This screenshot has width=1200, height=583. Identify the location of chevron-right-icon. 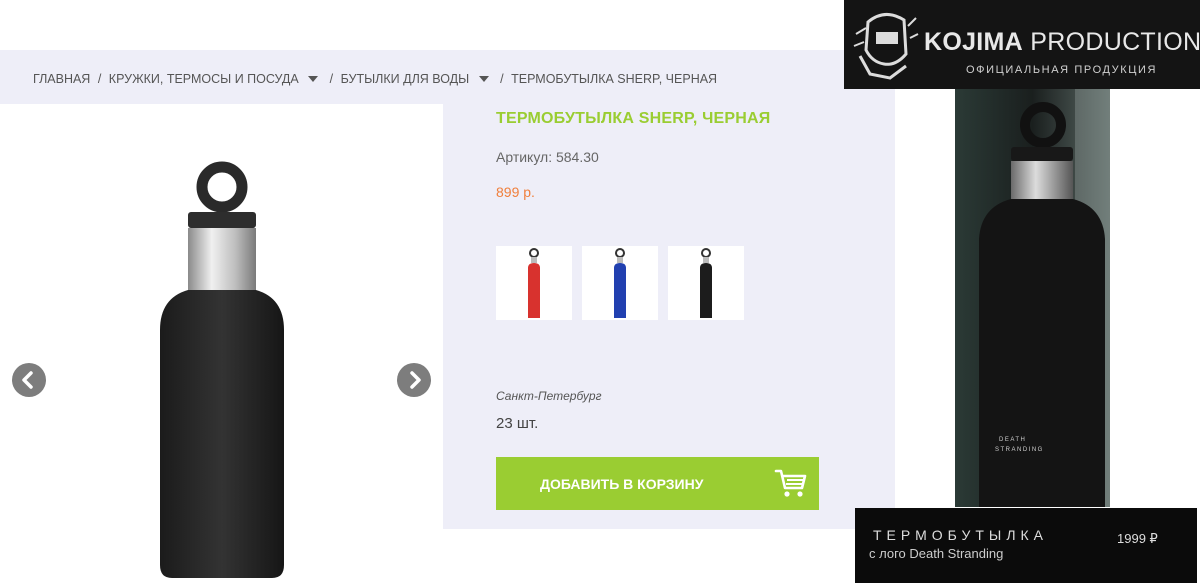
(415, 380).